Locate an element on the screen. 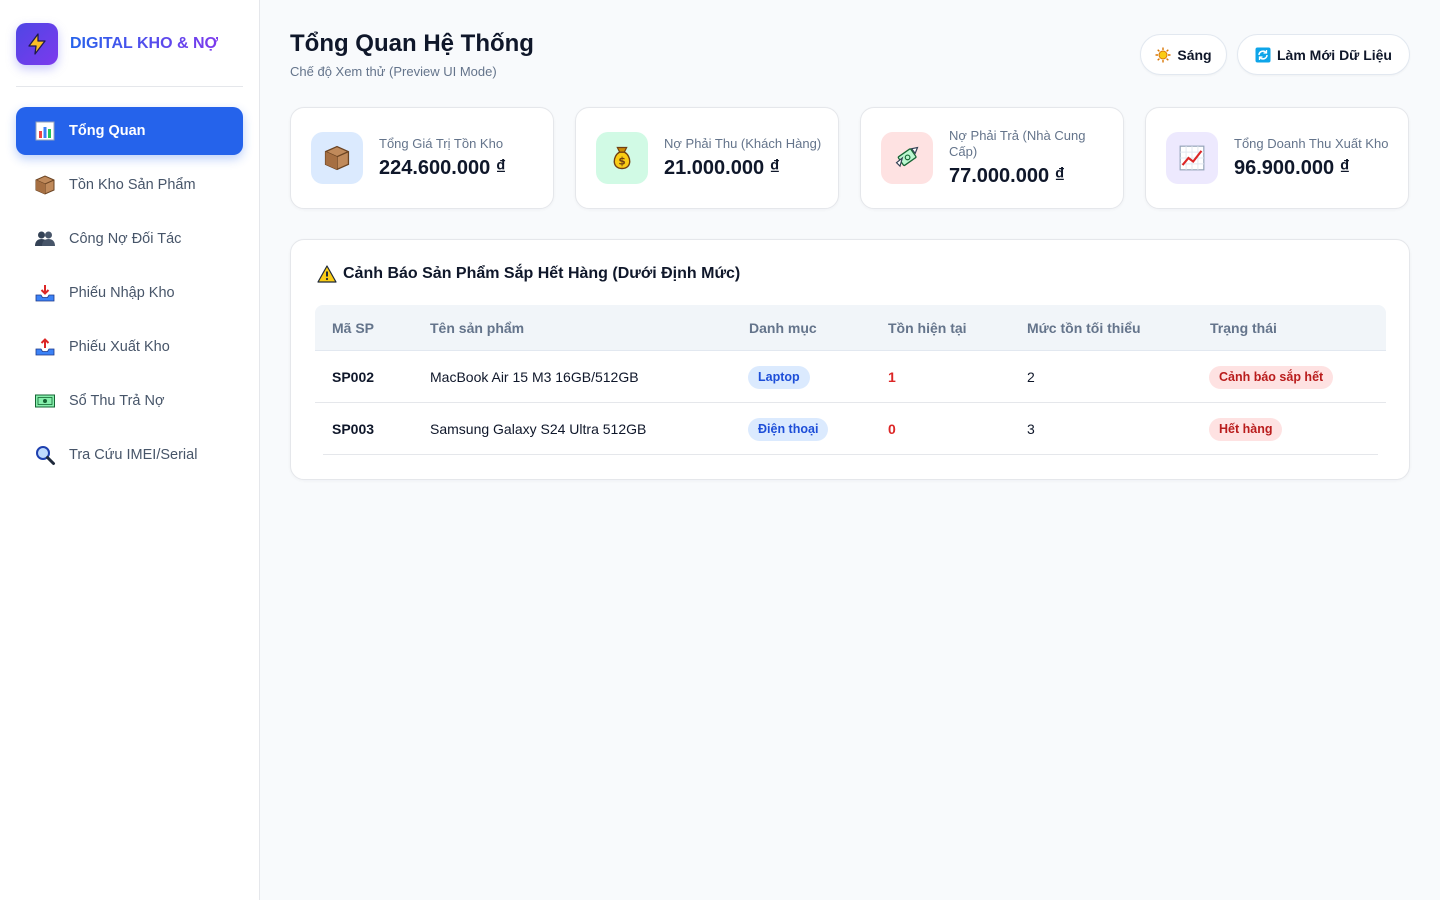 Image resolution: width=1440 pixels, height=900 pixels. sidebar-item-tong-quan: Tổng Quan is located at coordinates (129, 131).